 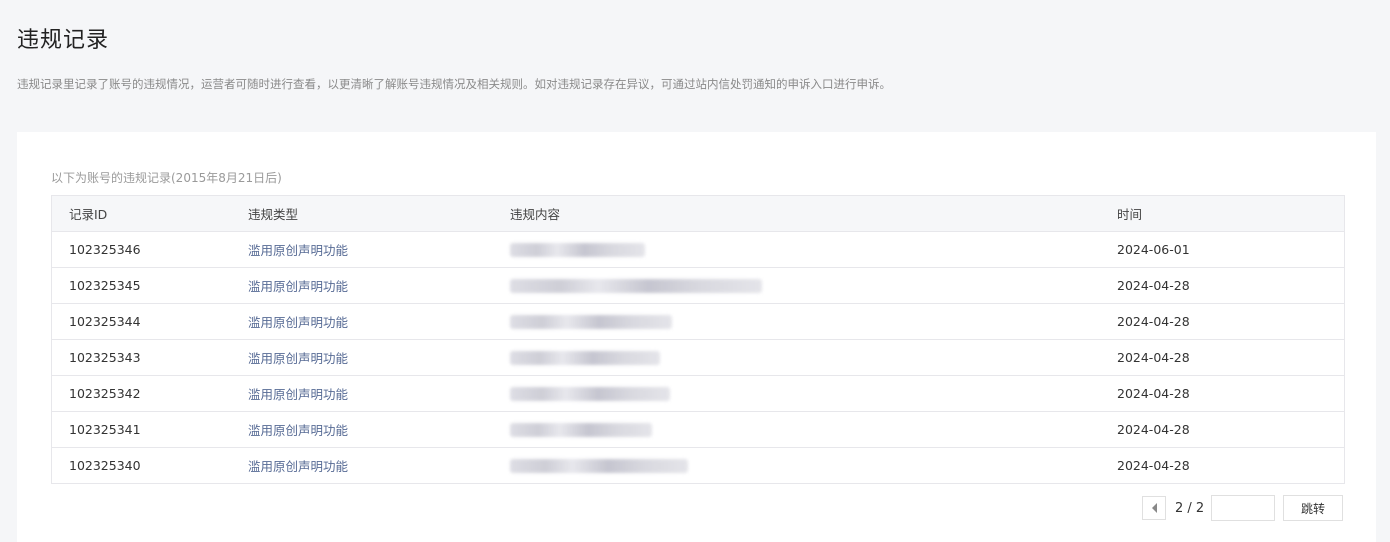 I want to click on table-row: 102325346 滥用原创声明功能 2024-06-01, so click(x=698, y=249).